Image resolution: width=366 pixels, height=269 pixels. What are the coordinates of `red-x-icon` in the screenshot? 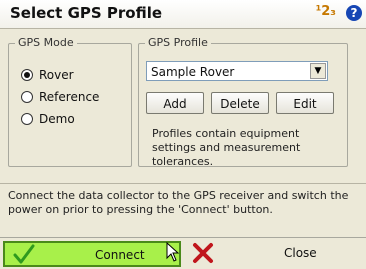 It's located at (203, 253).